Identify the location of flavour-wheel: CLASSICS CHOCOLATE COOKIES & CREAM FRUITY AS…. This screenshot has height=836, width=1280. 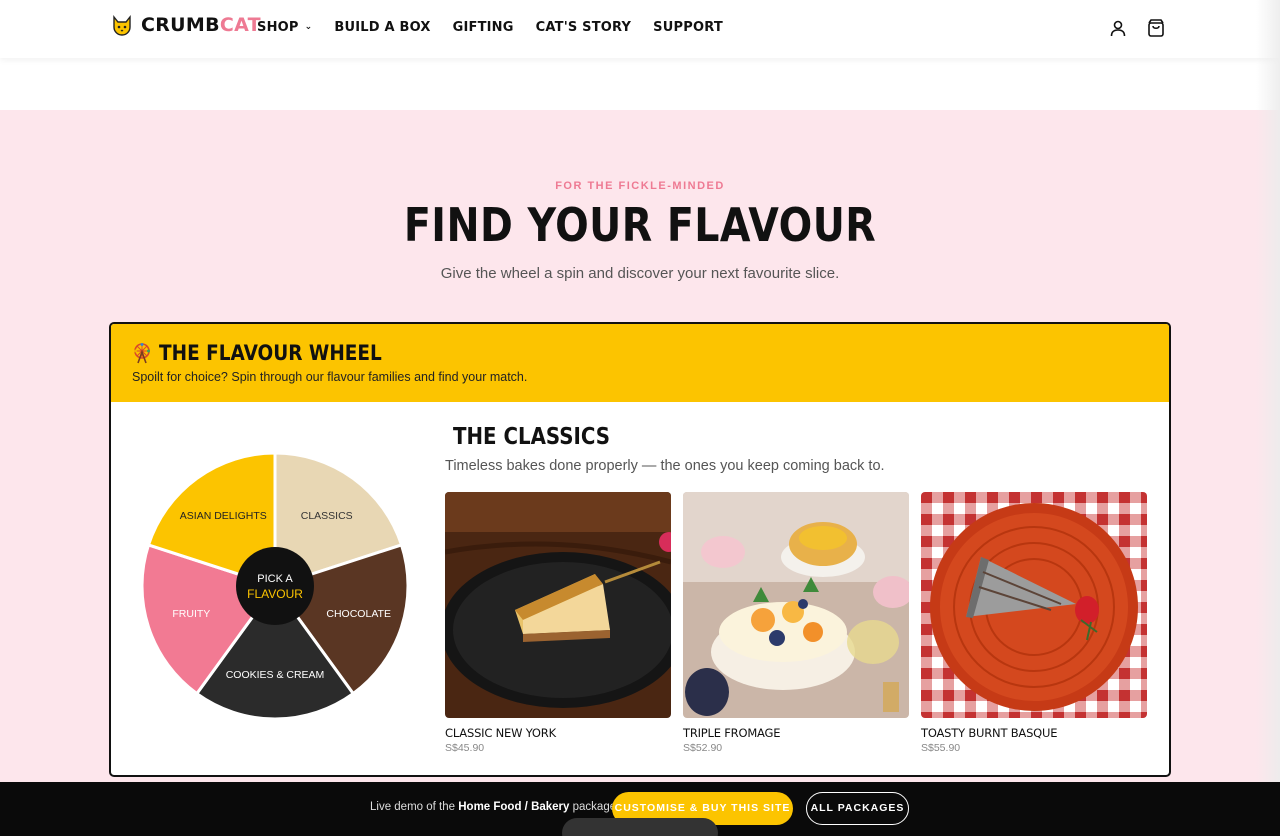
(275, 586).